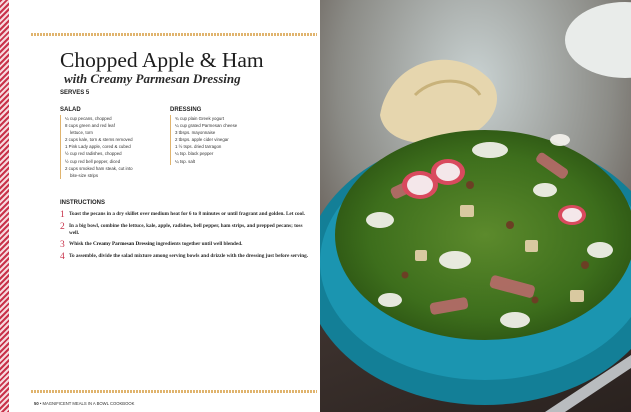 Image resolution: width=631 pixels, height=412 pixels. What do you see at coordinates (93, 154) in the screenshot?
I see `ingredient-item: ½ cup red radishes, chopped` at bounding box center [93, 154].